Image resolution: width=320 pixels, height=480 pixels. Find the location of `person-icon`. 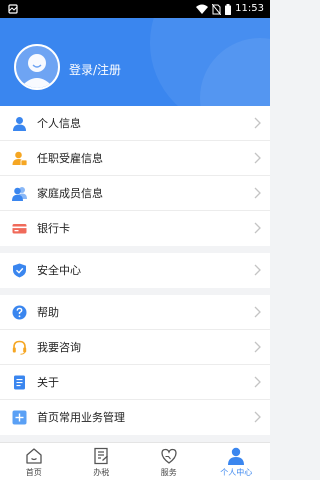

person-icon is located at coordinates (19, 124).